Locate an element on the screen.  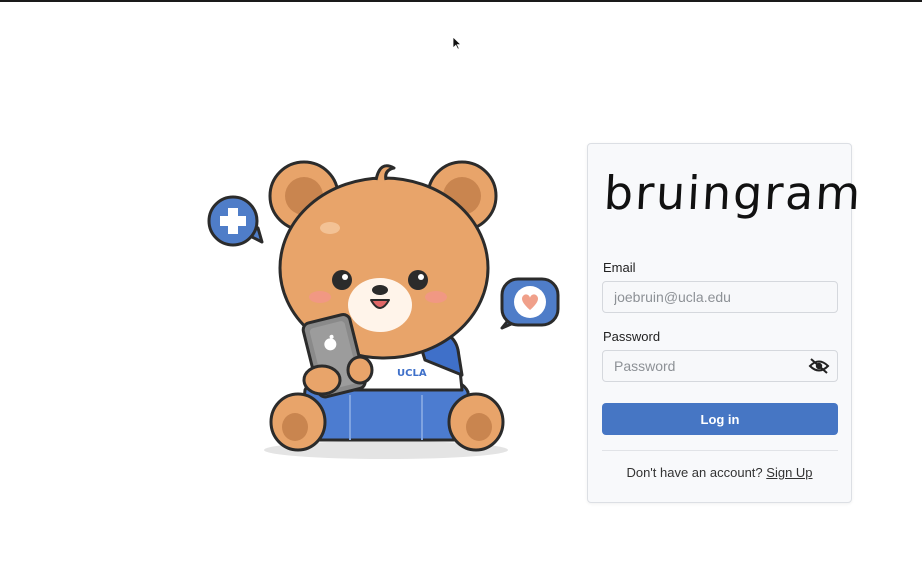
email-field is located at coordinates (720, 297).